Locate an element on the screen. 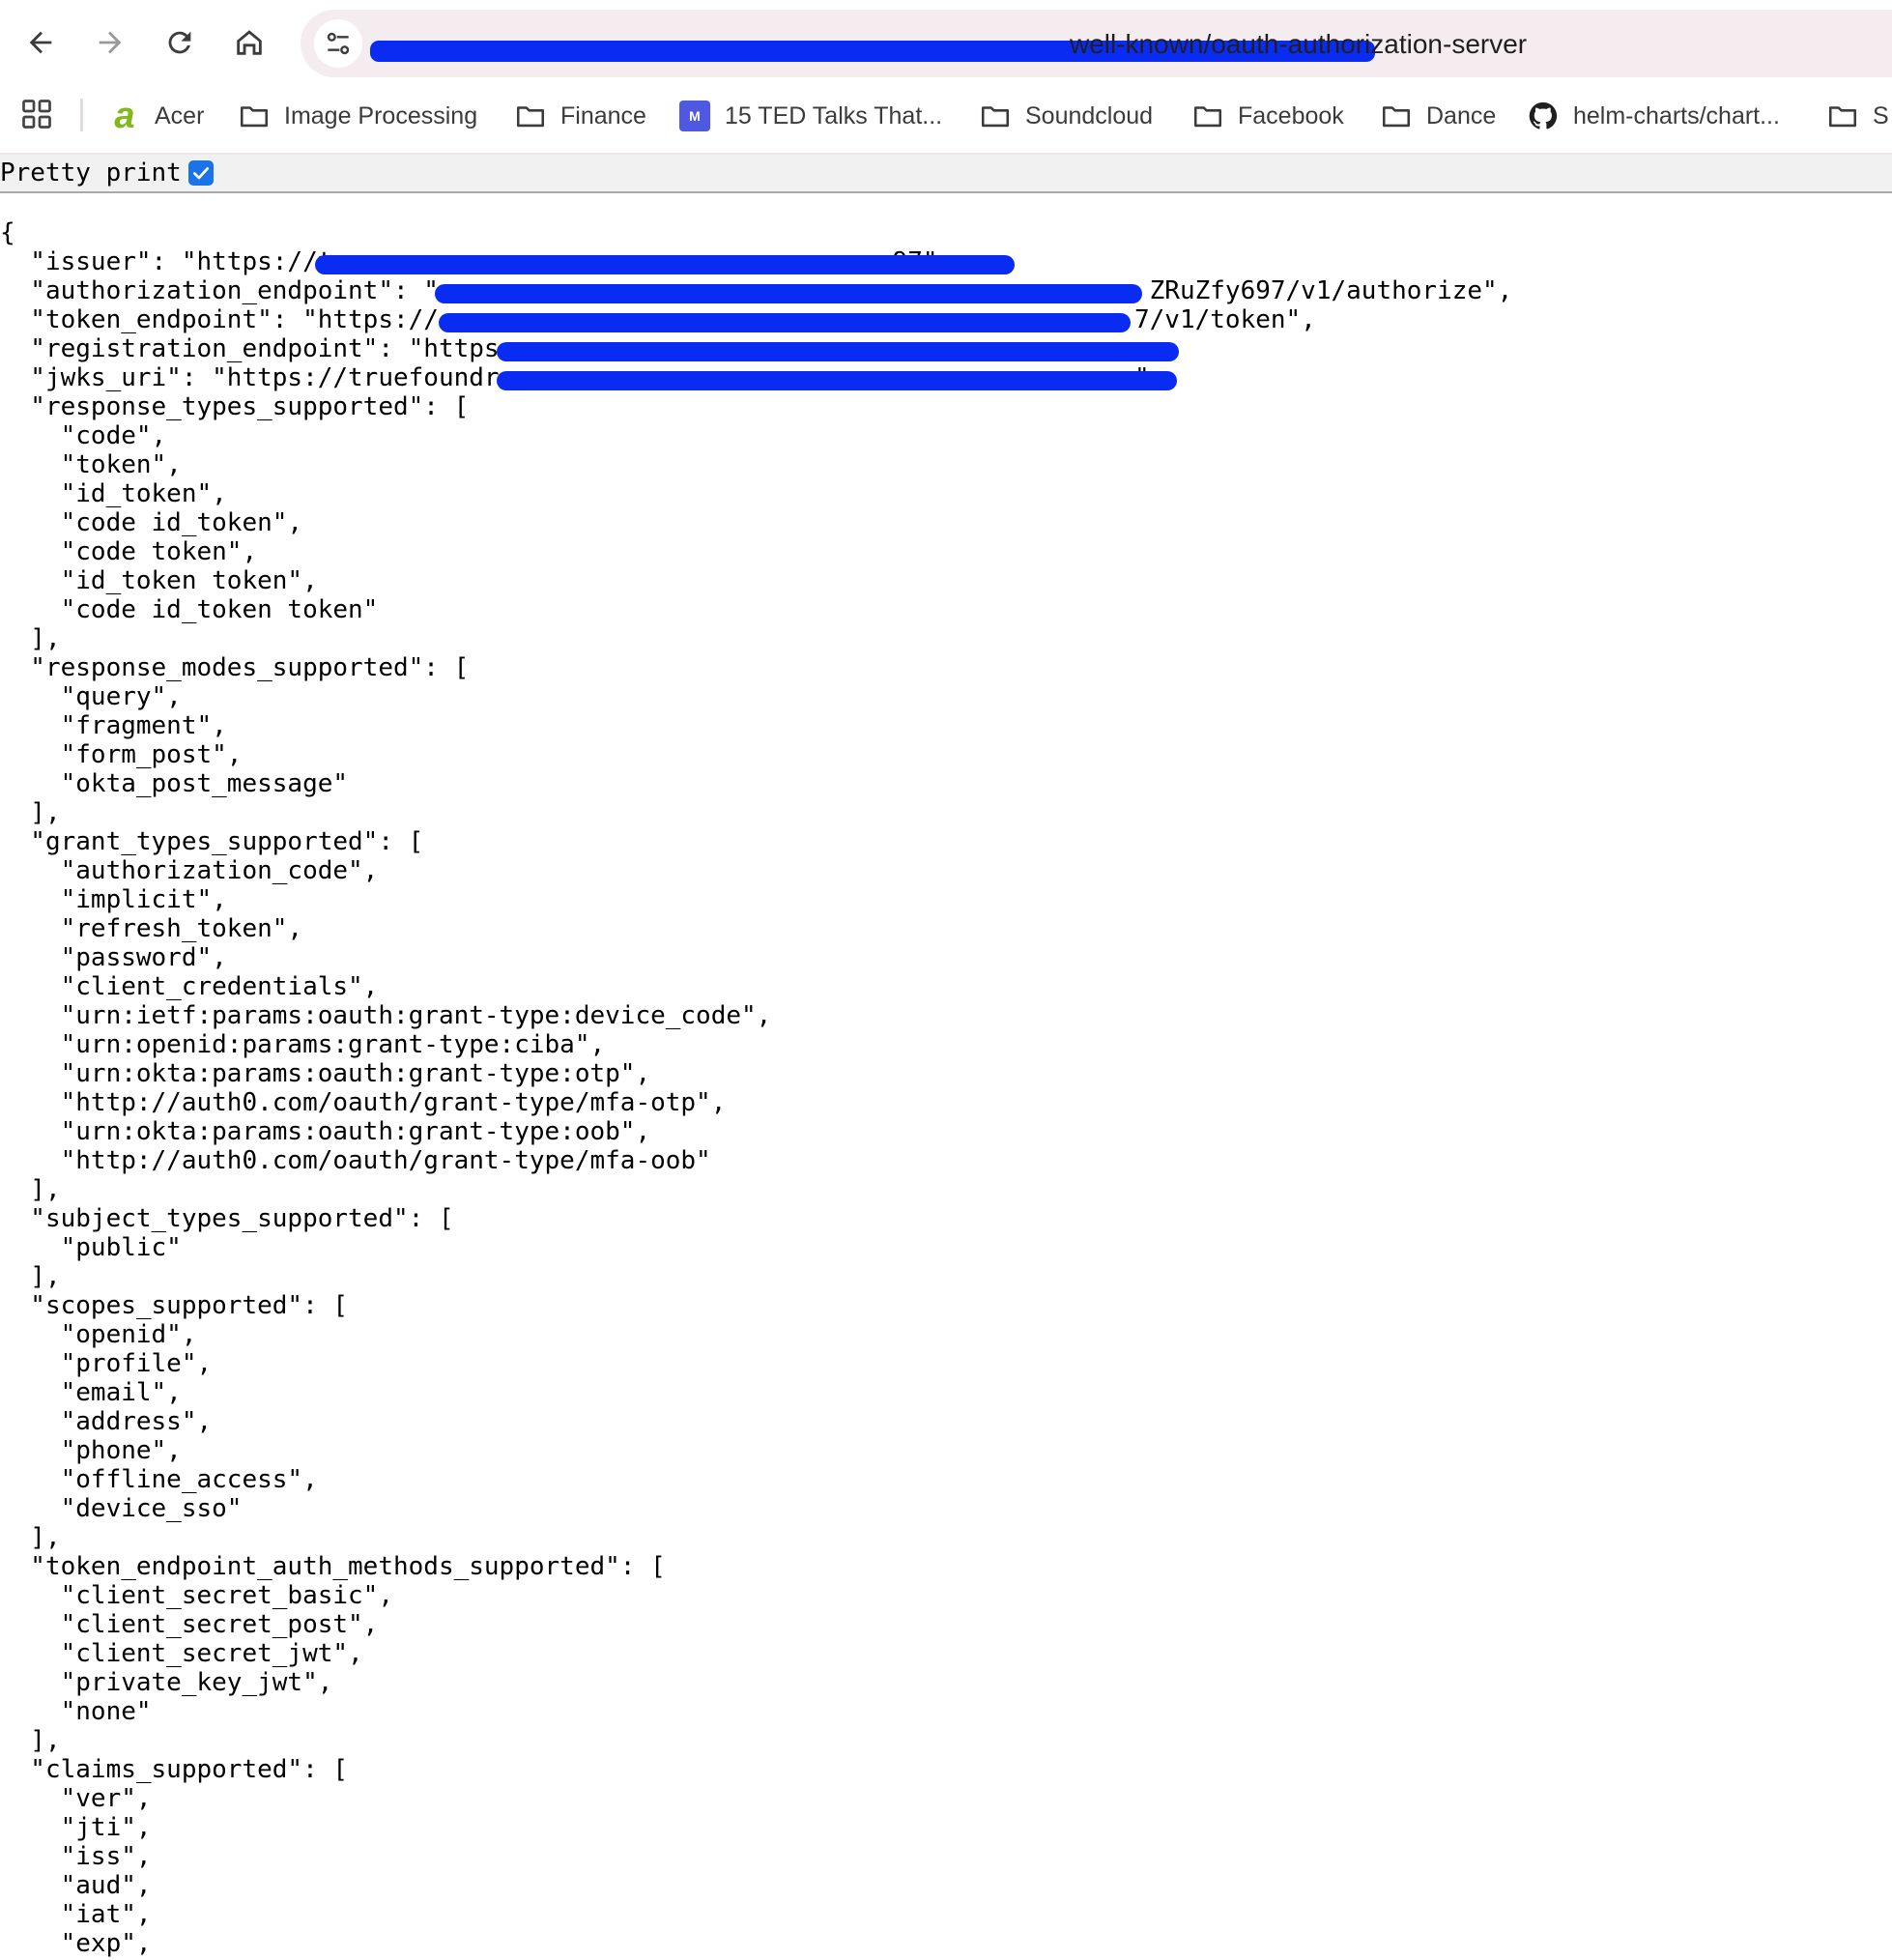  json-line: "scopes_supported": [ is located at coordinates (174, 1306).